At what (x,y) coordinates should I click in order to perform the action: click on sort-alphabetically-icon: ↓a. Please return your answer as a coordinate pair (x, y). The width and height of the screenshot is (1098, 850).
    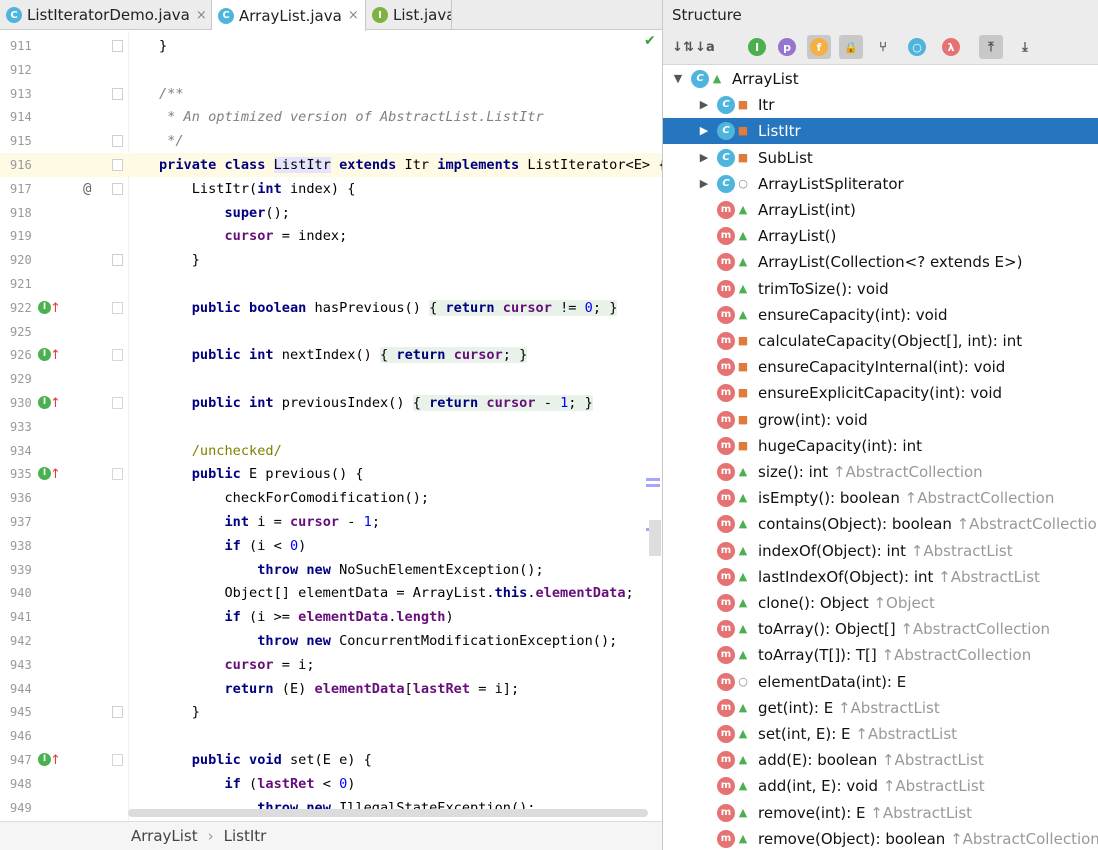
    Looking at the image, I should click on (705, 47).